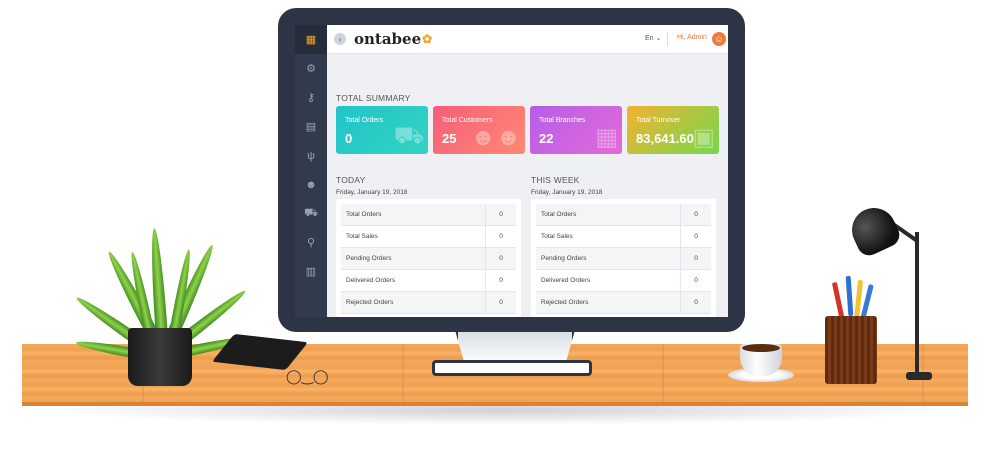 The width and height of the screenshot is (1000, 450). I want to click on top-bar: › ontabee ✿ En ⌄ Hi, Admin ☺, so click(527, 39).